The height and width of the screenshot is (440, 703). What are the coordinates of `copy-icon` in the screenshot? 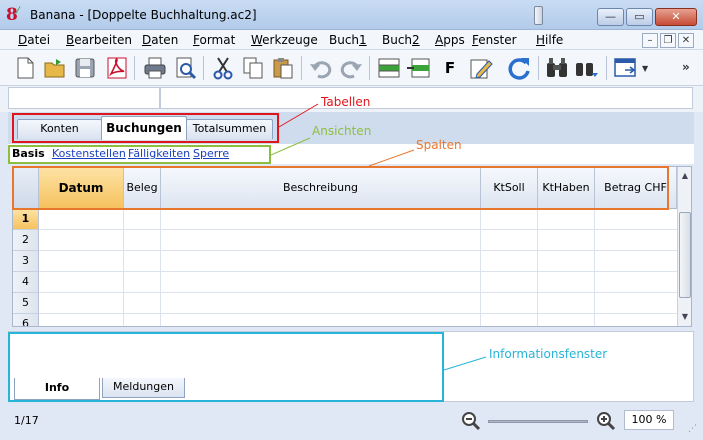 It's located at (253, 68).